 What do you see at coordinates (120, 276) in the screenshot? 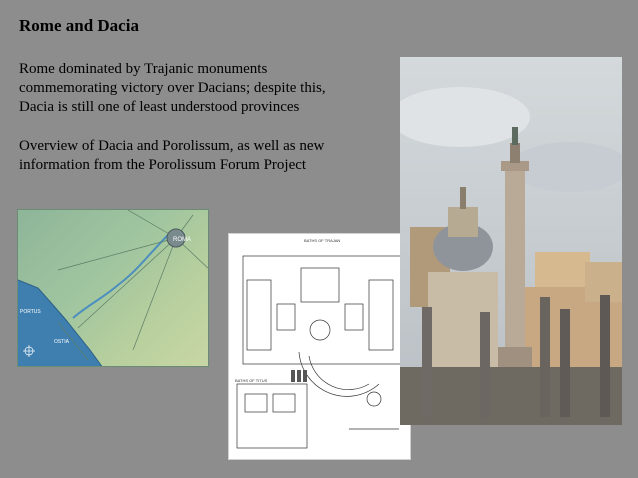
I see `river` at bounding box center [120, 276].